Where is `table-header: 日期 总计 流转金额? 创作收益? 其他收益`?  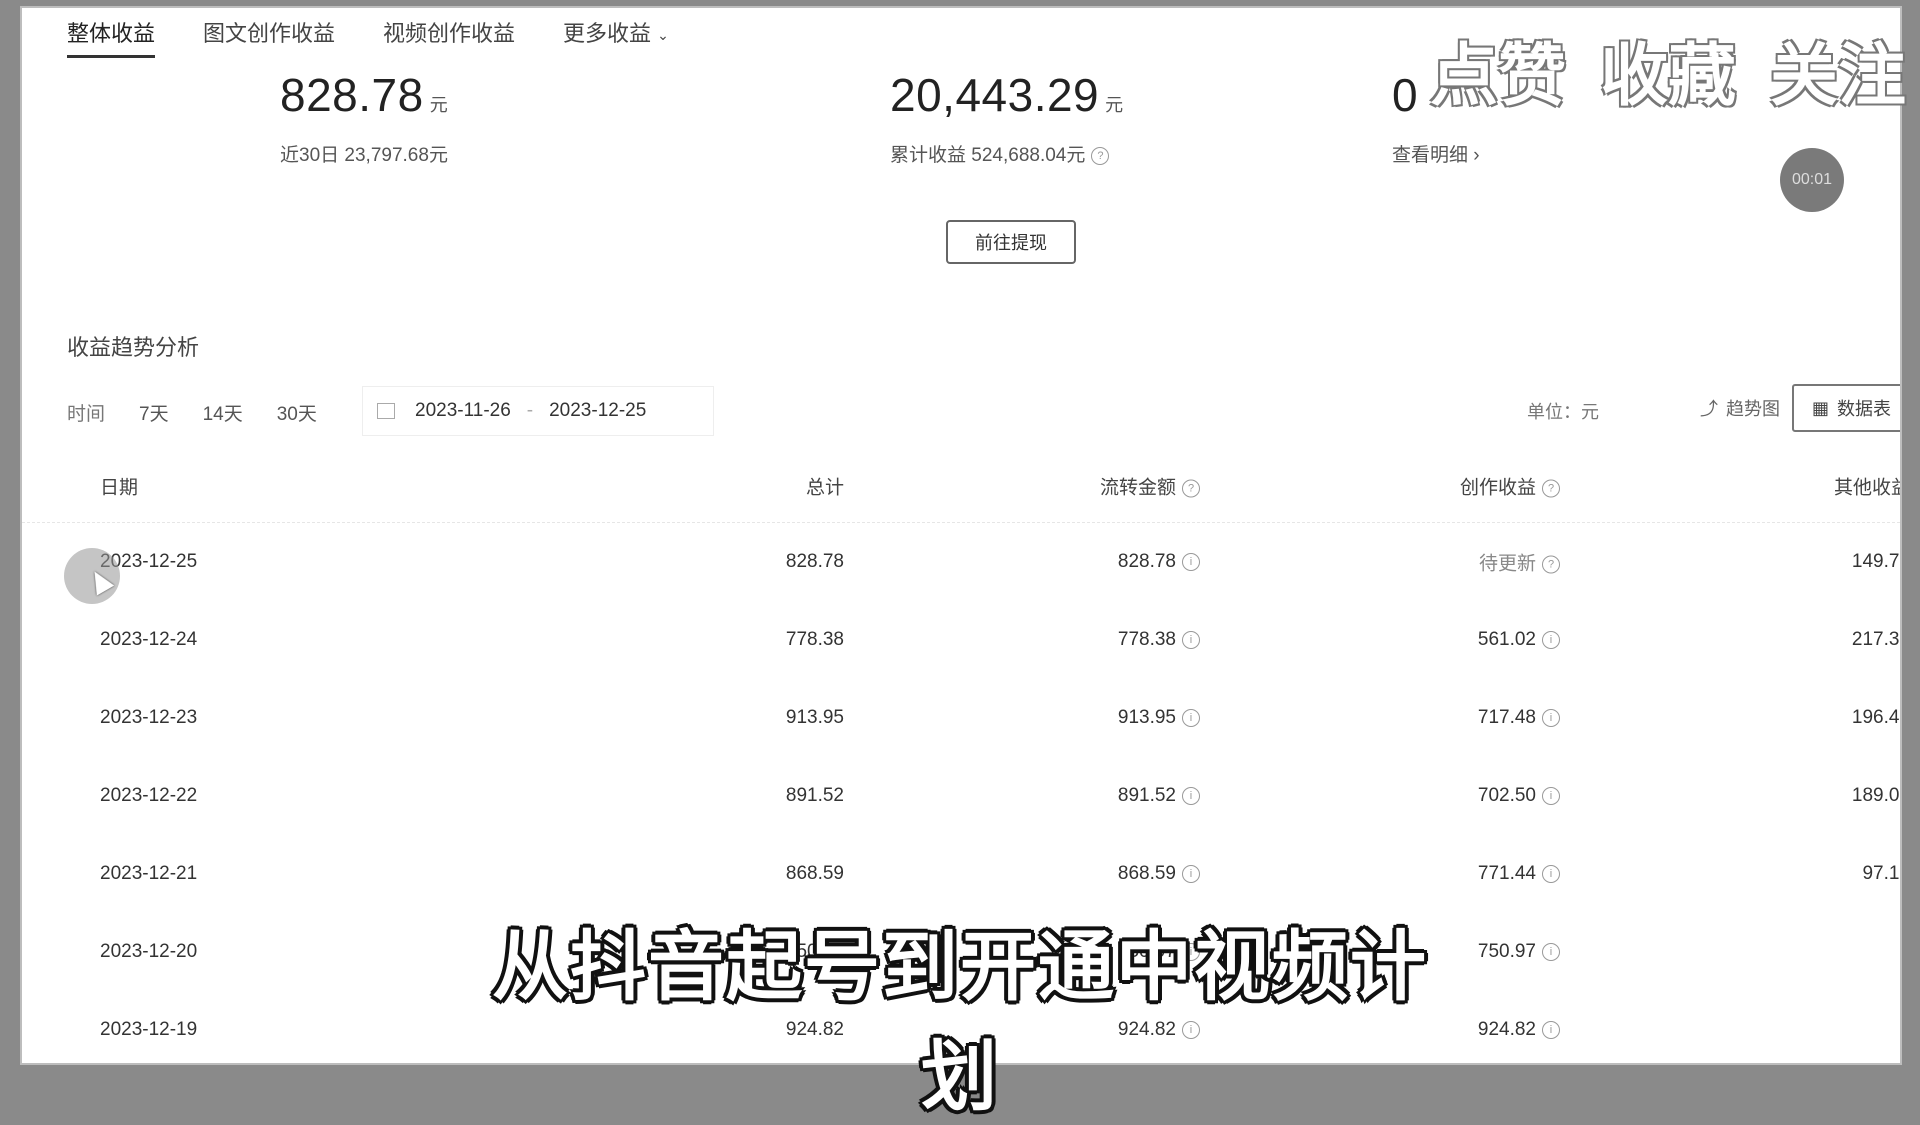
table-header: 日期 总计 流转金额? 创作收益? 其他收益 is located at coordinates (961, 486).